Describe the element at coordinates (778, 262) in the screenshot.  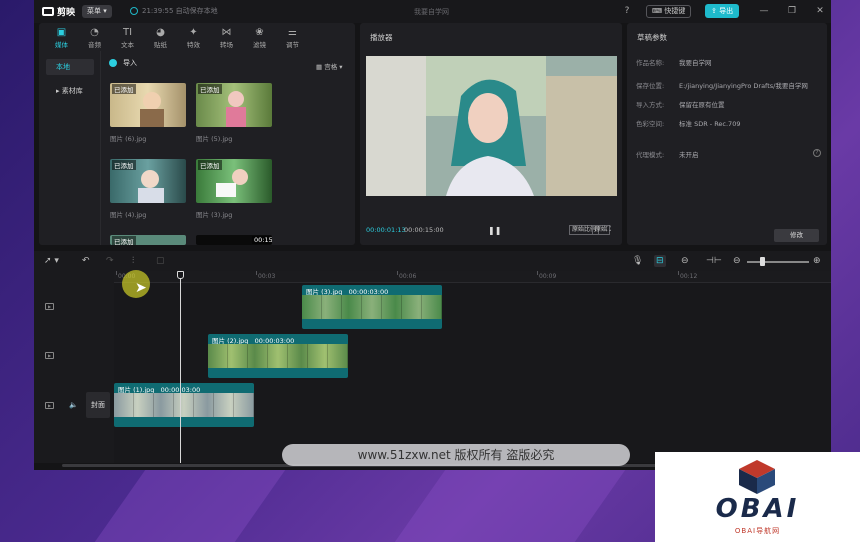
I see `zoom-slider` at that location.